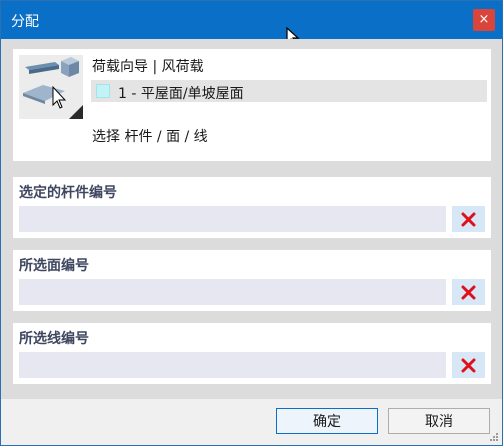  What do you see at coordinates (54, 339) in the screenshot?
I see `lines-label: 所选线编号` at bounding box center [54, 339].